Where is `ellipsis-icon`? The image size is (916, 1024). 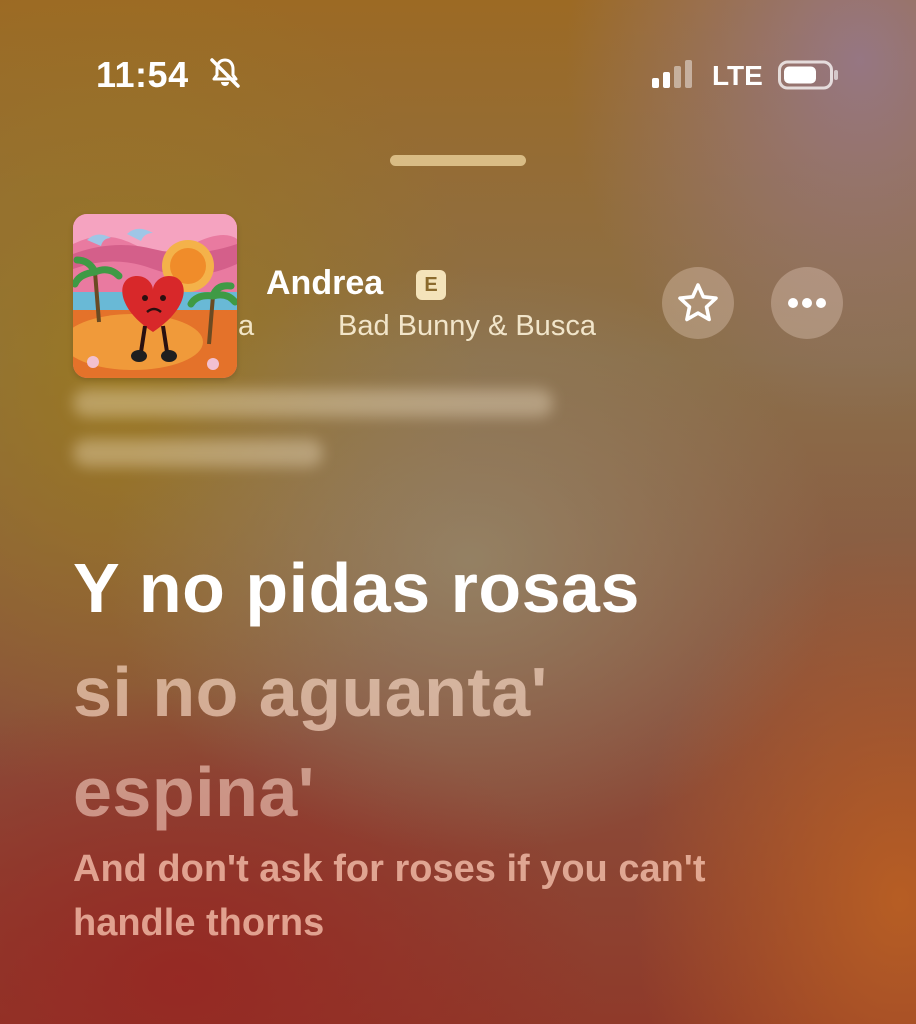
ellipsis-icon is located at coordinates (807, 303).